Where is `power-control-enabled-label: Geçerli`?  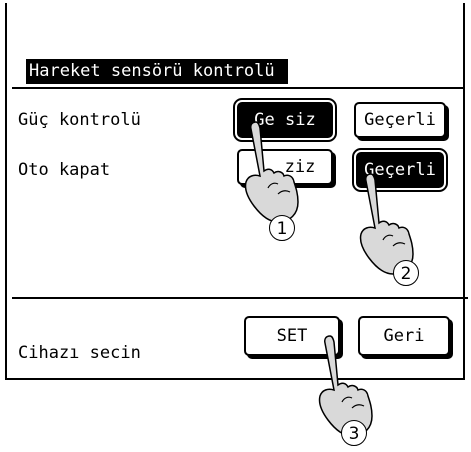 power-control-enabled-label: Geçerli is located at coordinates (400, 120).